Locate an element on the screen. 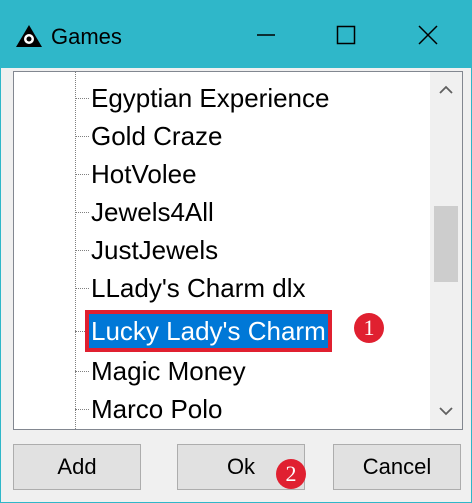  list-item-label: Lucky Lady's Charm is located at coordinates (208, 331).